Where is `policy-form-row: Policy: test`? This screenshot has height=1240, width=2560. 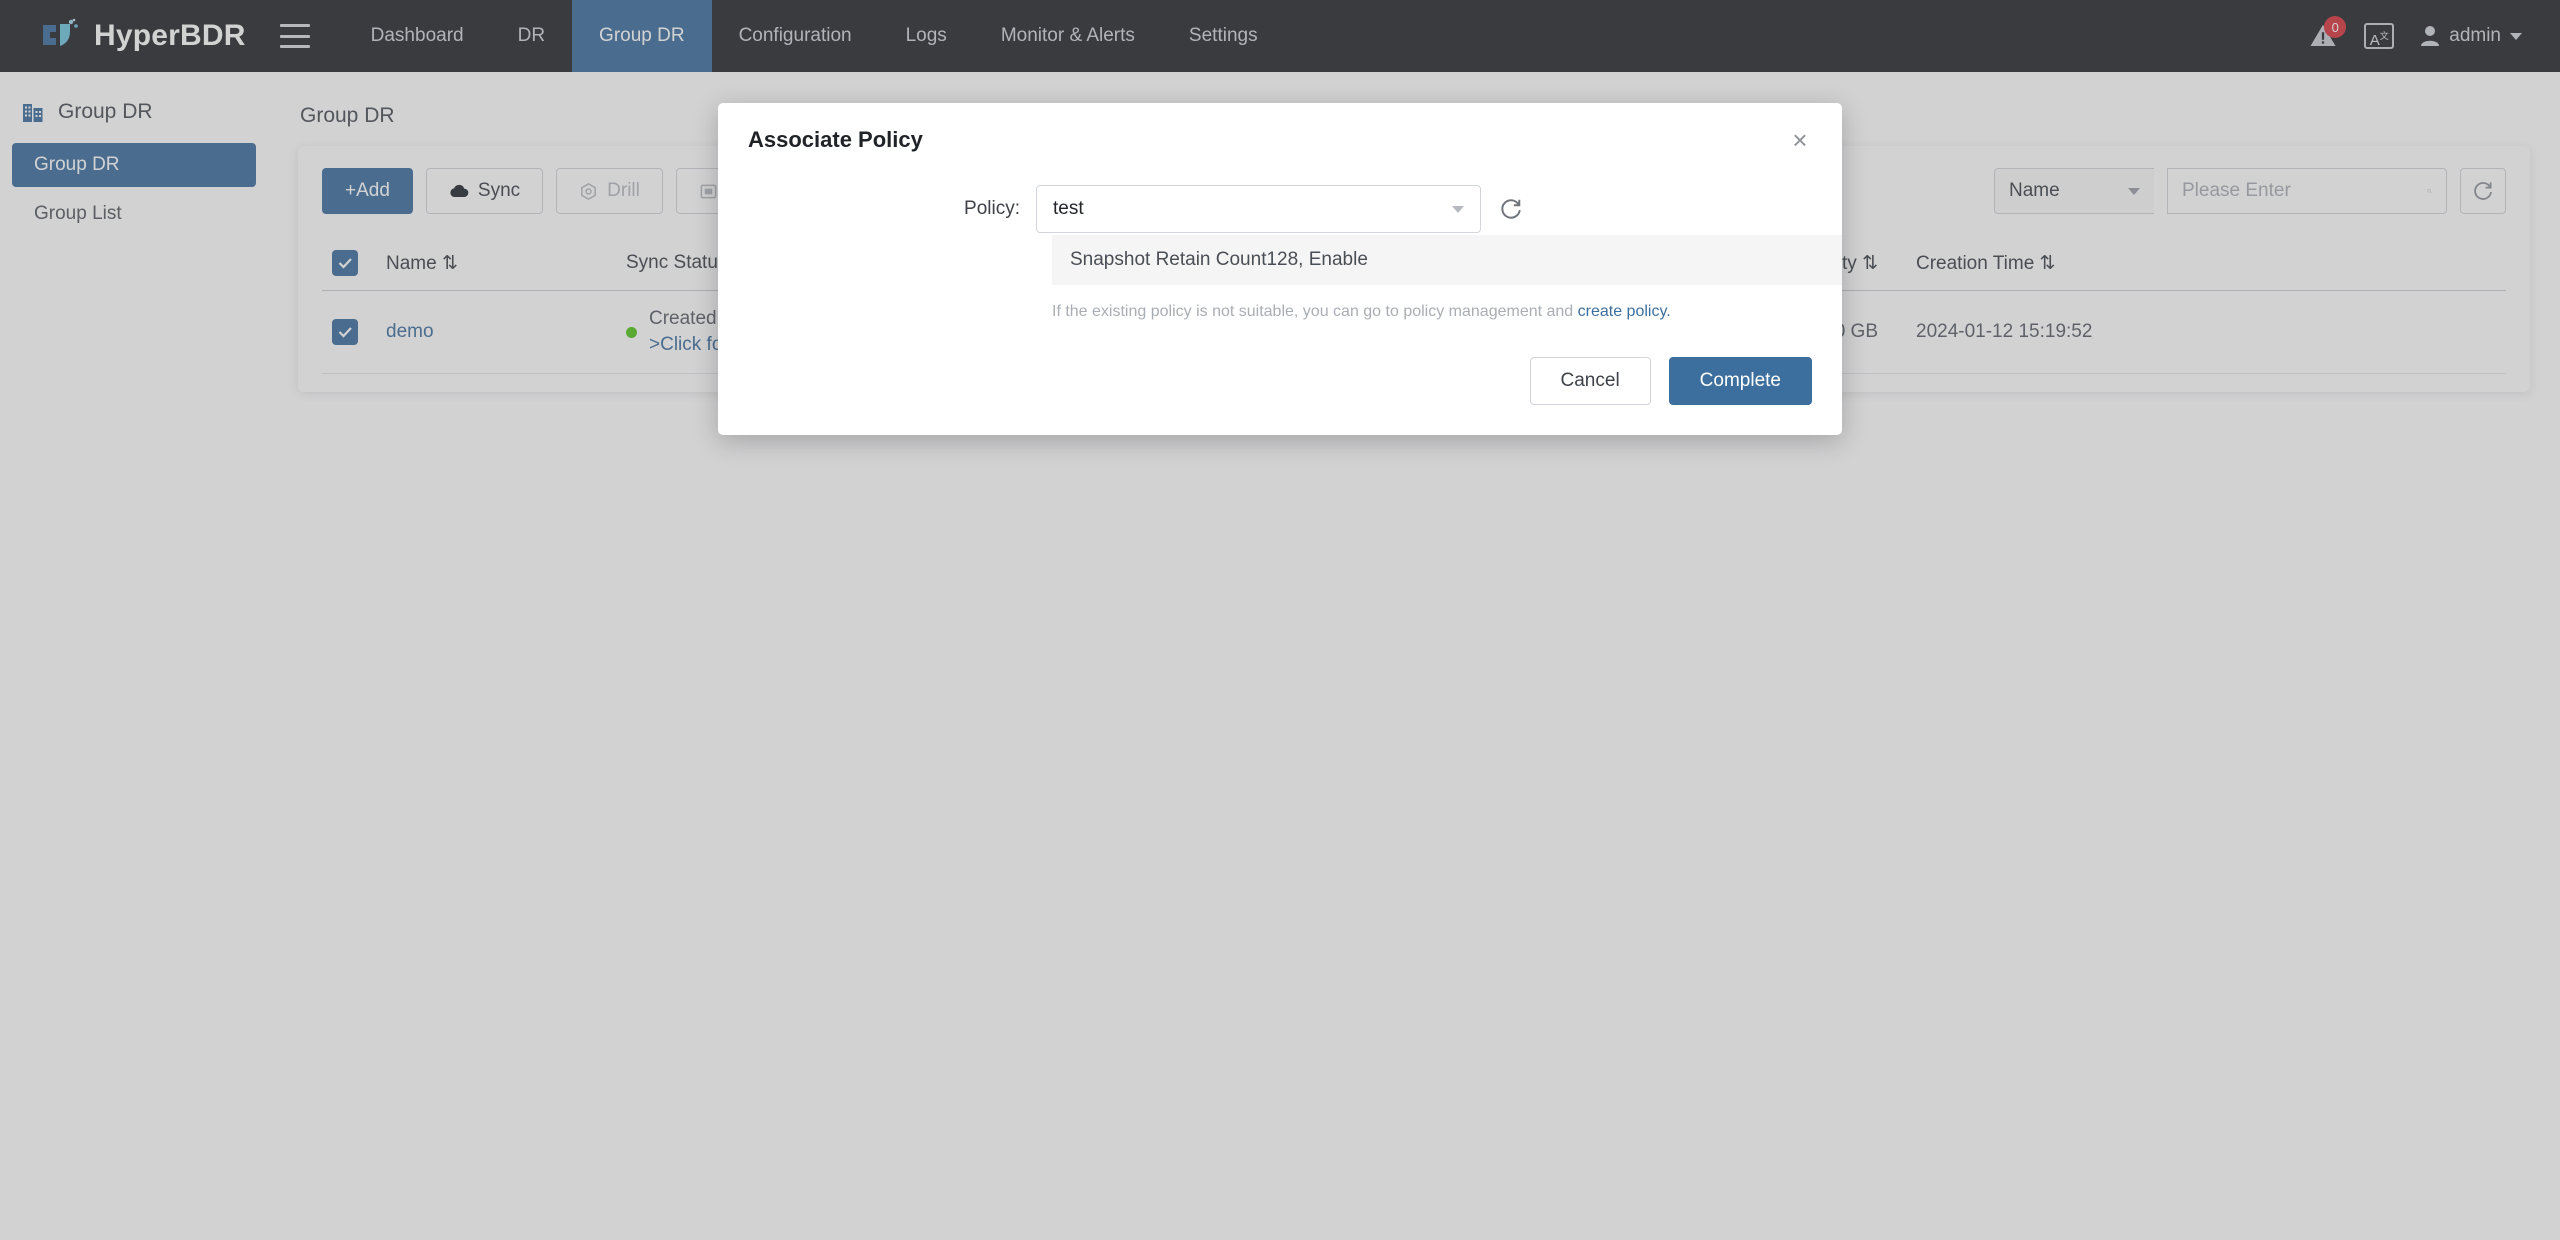
policy-form-row: Policy: test is located at coordinates (1280, 209).